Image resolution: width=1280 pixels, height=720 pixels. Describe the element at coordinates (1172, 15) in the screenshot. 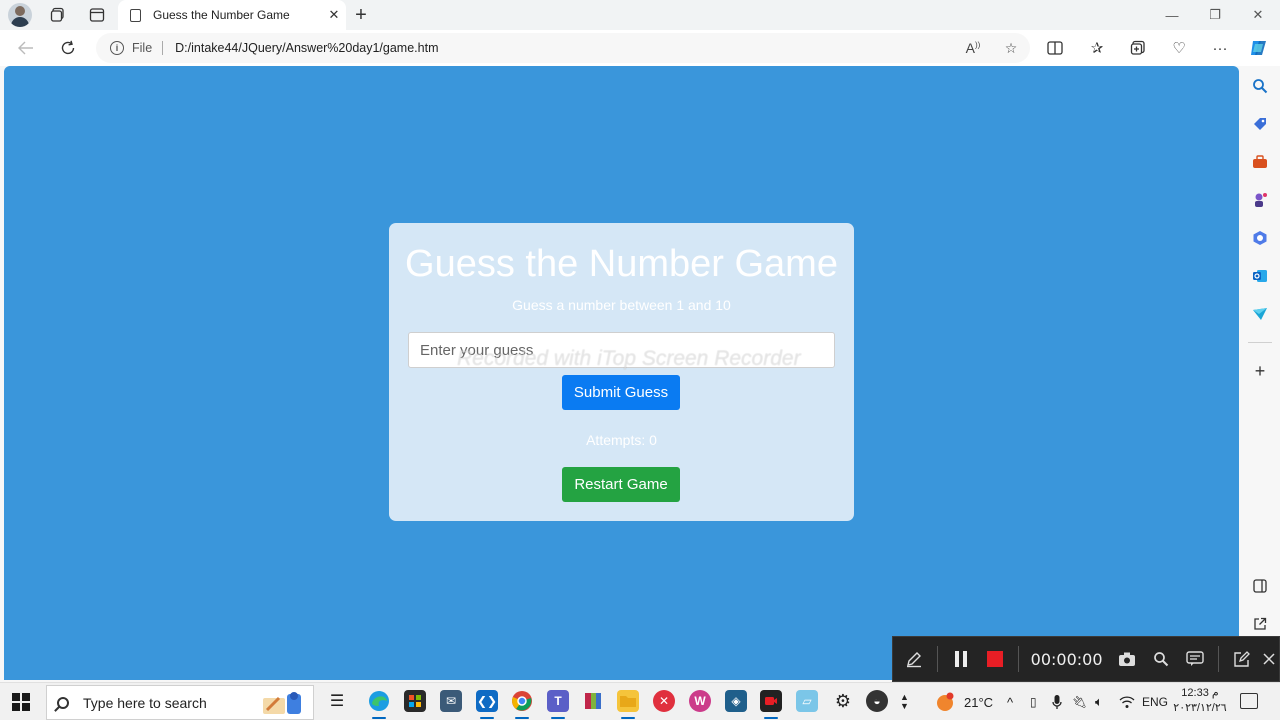

I see `minimize-button: —` at that location.